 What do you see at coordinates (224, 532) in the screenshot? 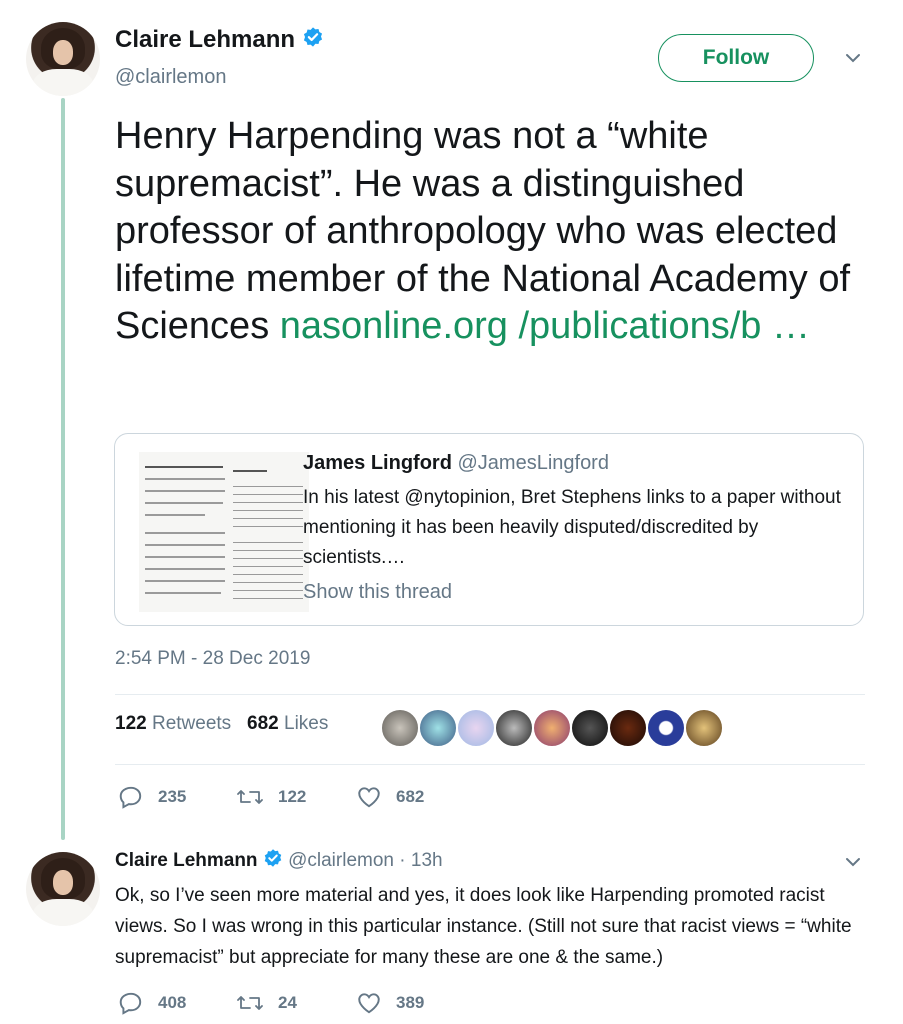
I see `quoted-tweet-thumbnail` at bounding box center [224, 532].